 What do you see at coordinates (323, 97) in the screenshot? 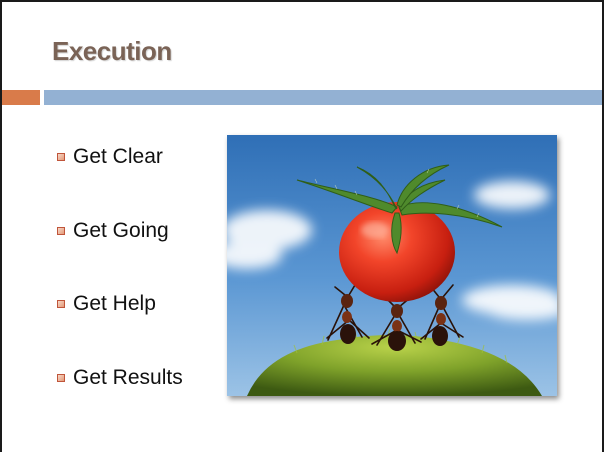
I see `title-divider-bar` at bounding box center [323, 97].